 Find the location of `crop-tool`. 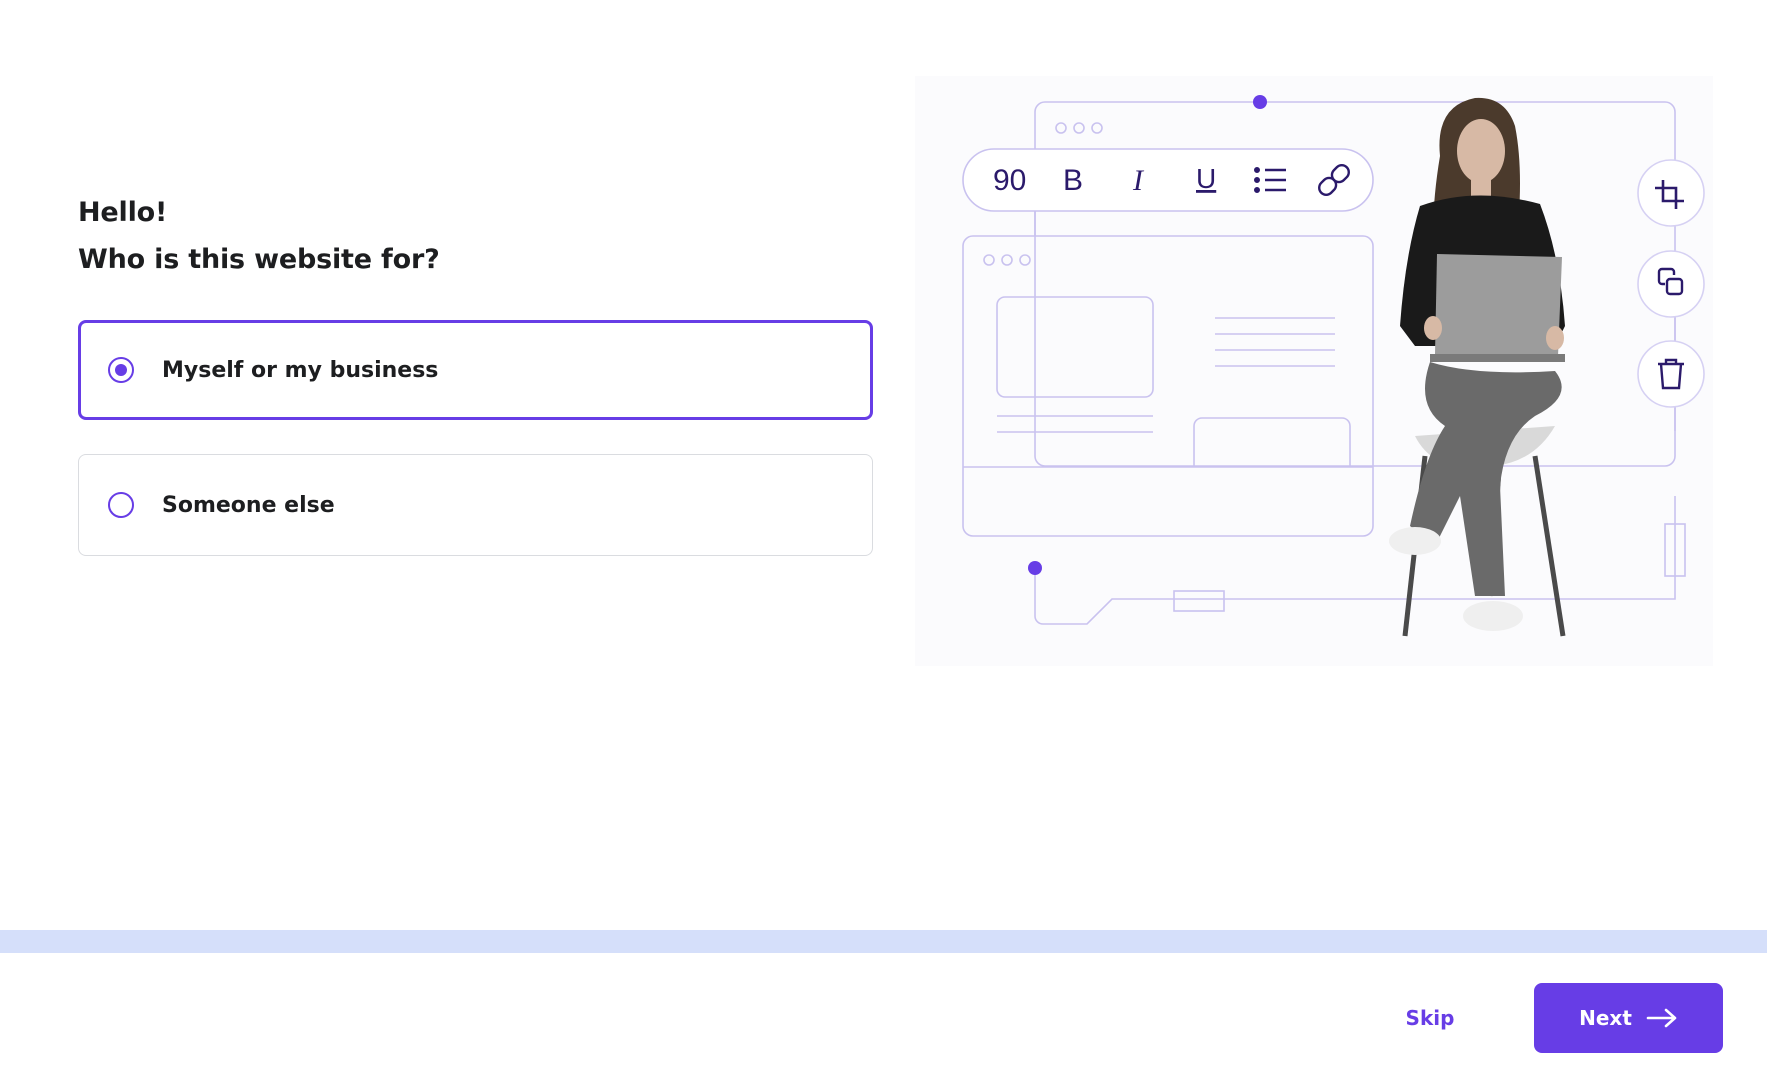

crop-tool is located at coordinates (1671, 193).